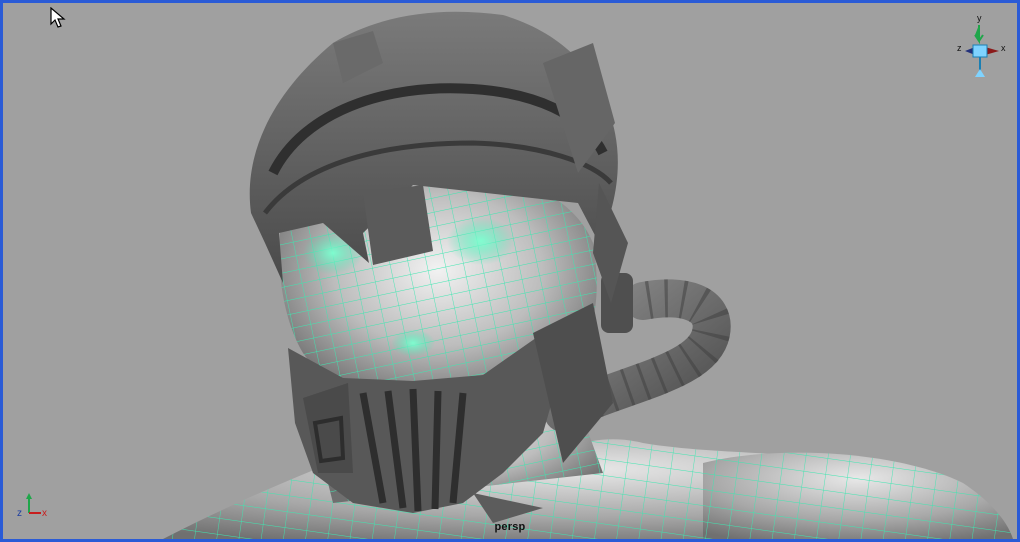 The height and width of the screenshot is (542, 1020). I want to click on origin-axis-z-label: z, so click(19, 513).